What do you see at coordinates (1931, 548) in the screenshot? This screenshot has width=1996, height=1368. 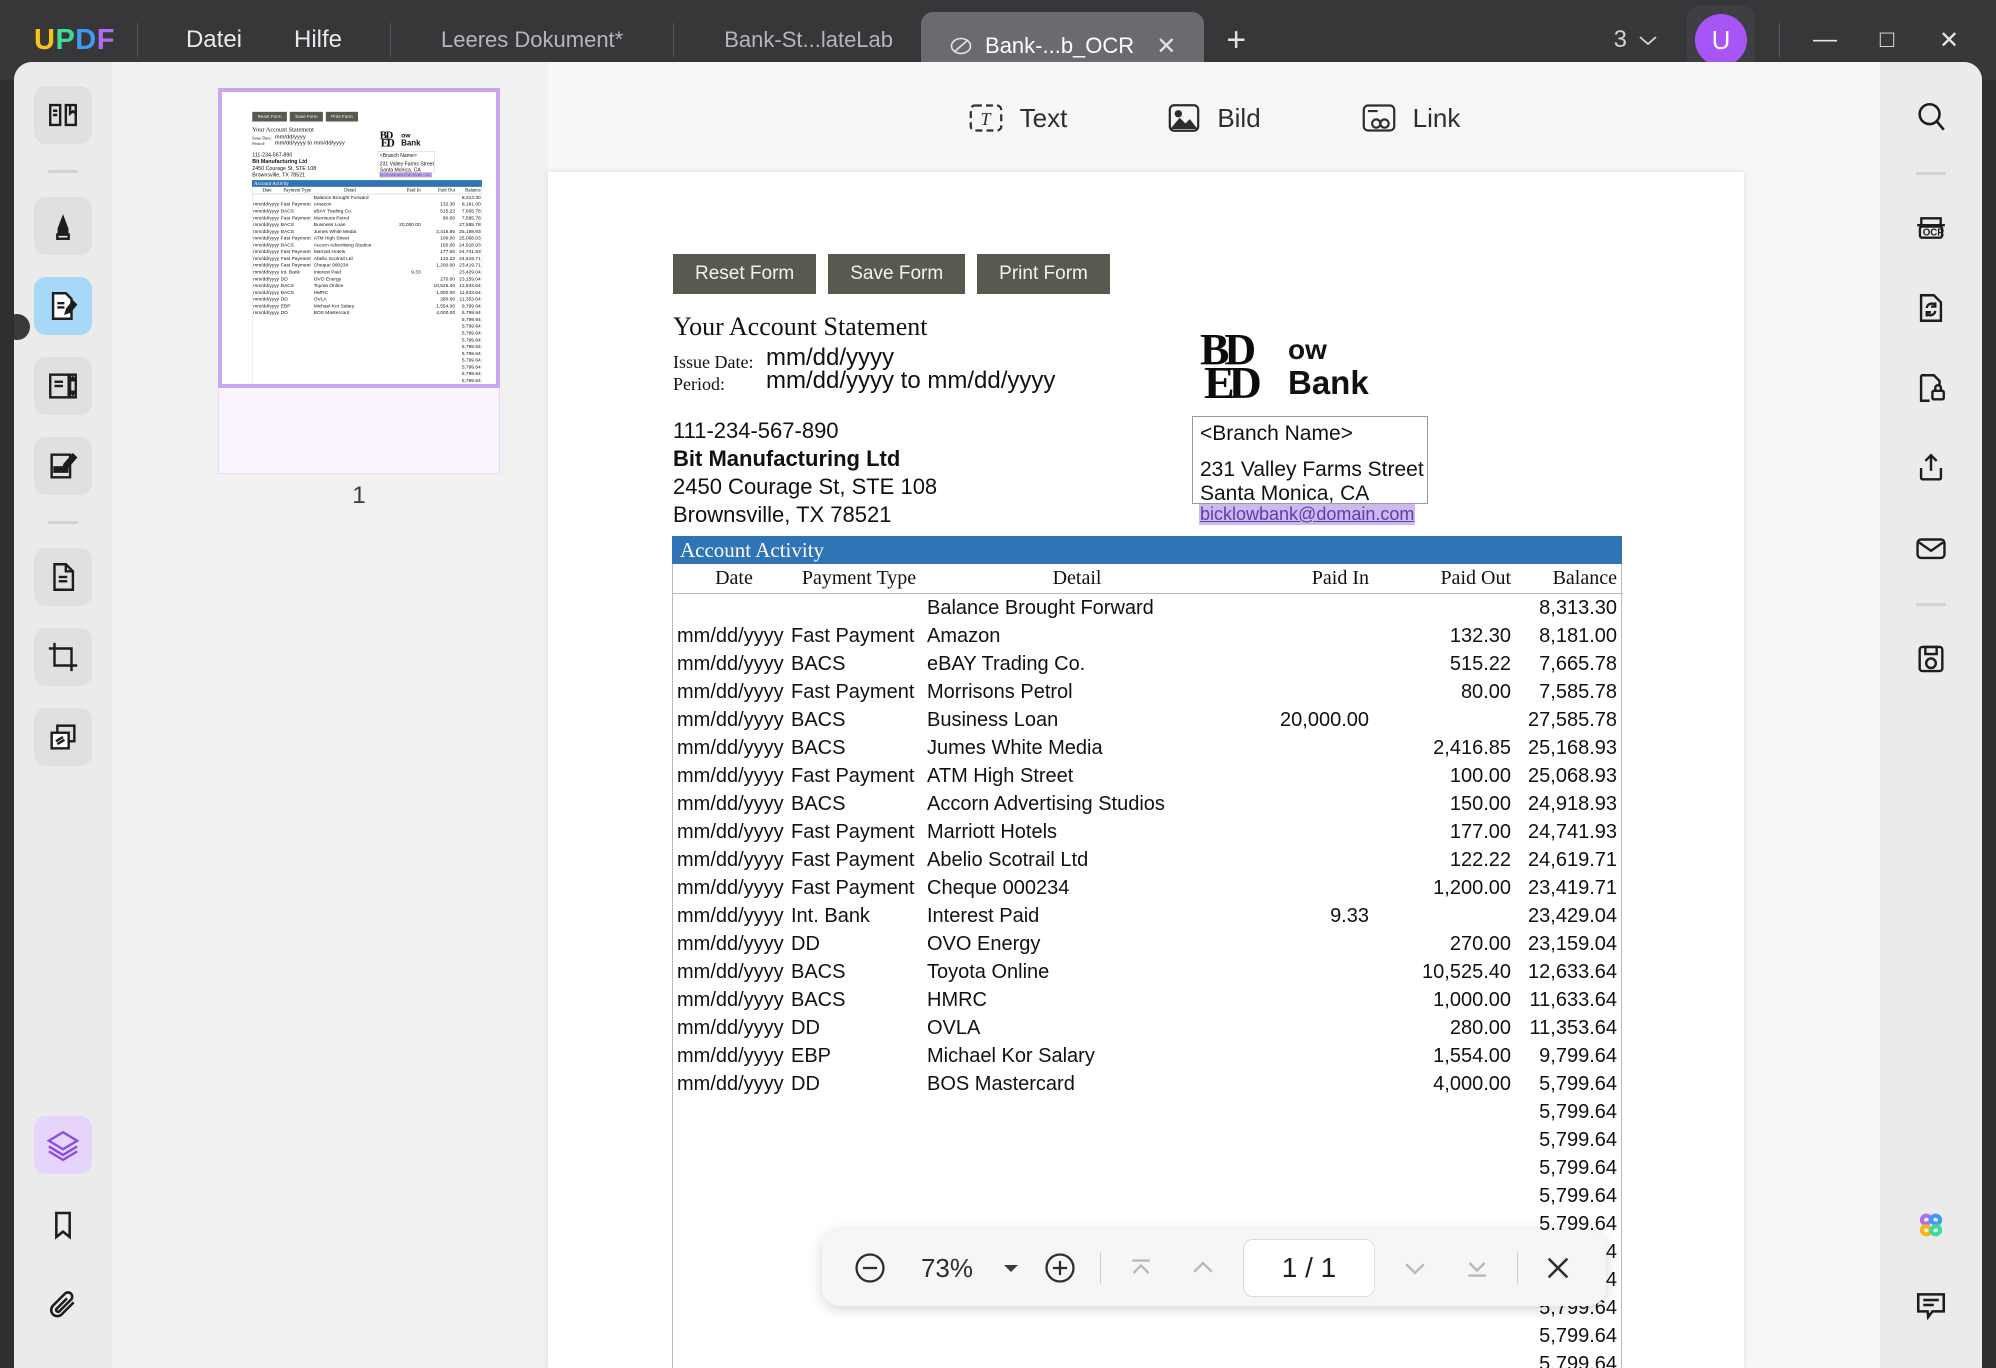 I see `right-item-email` at bounding box center [1931, 548].